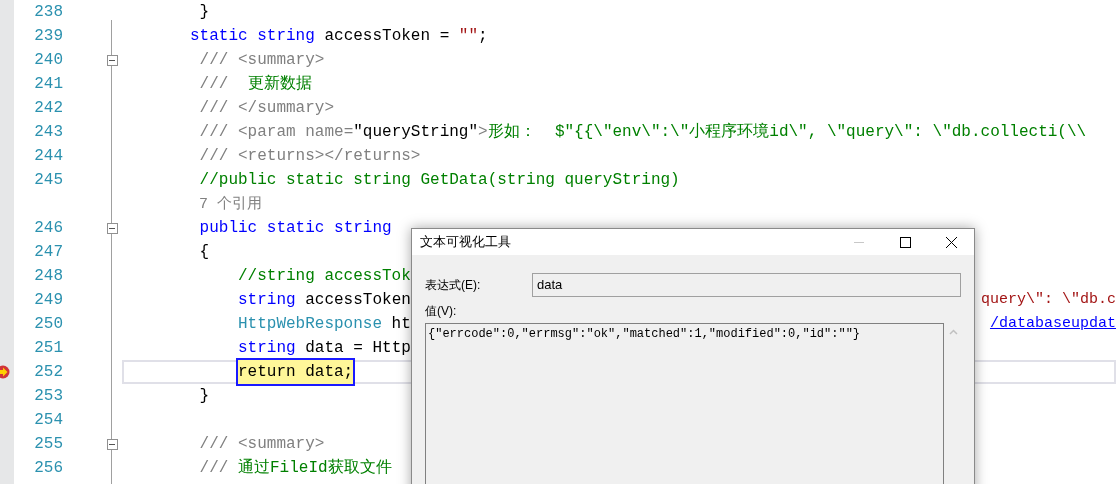 This screenshot has height=484, width=1116. I want to click on minimize-icon, so click(859, 242).